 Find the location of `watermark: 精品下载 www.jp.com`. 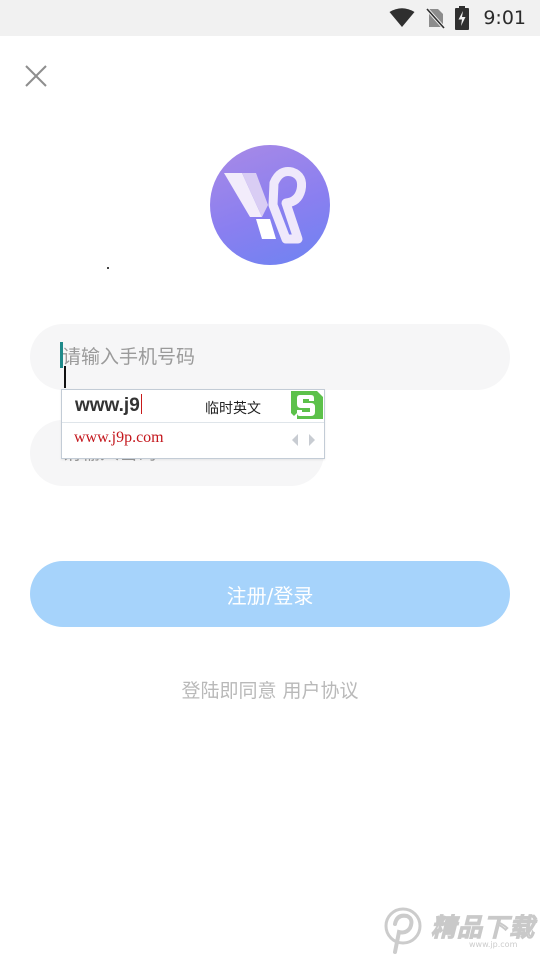

watermark: 精品下载 www.jp.com is located at coordinates (460, 931).